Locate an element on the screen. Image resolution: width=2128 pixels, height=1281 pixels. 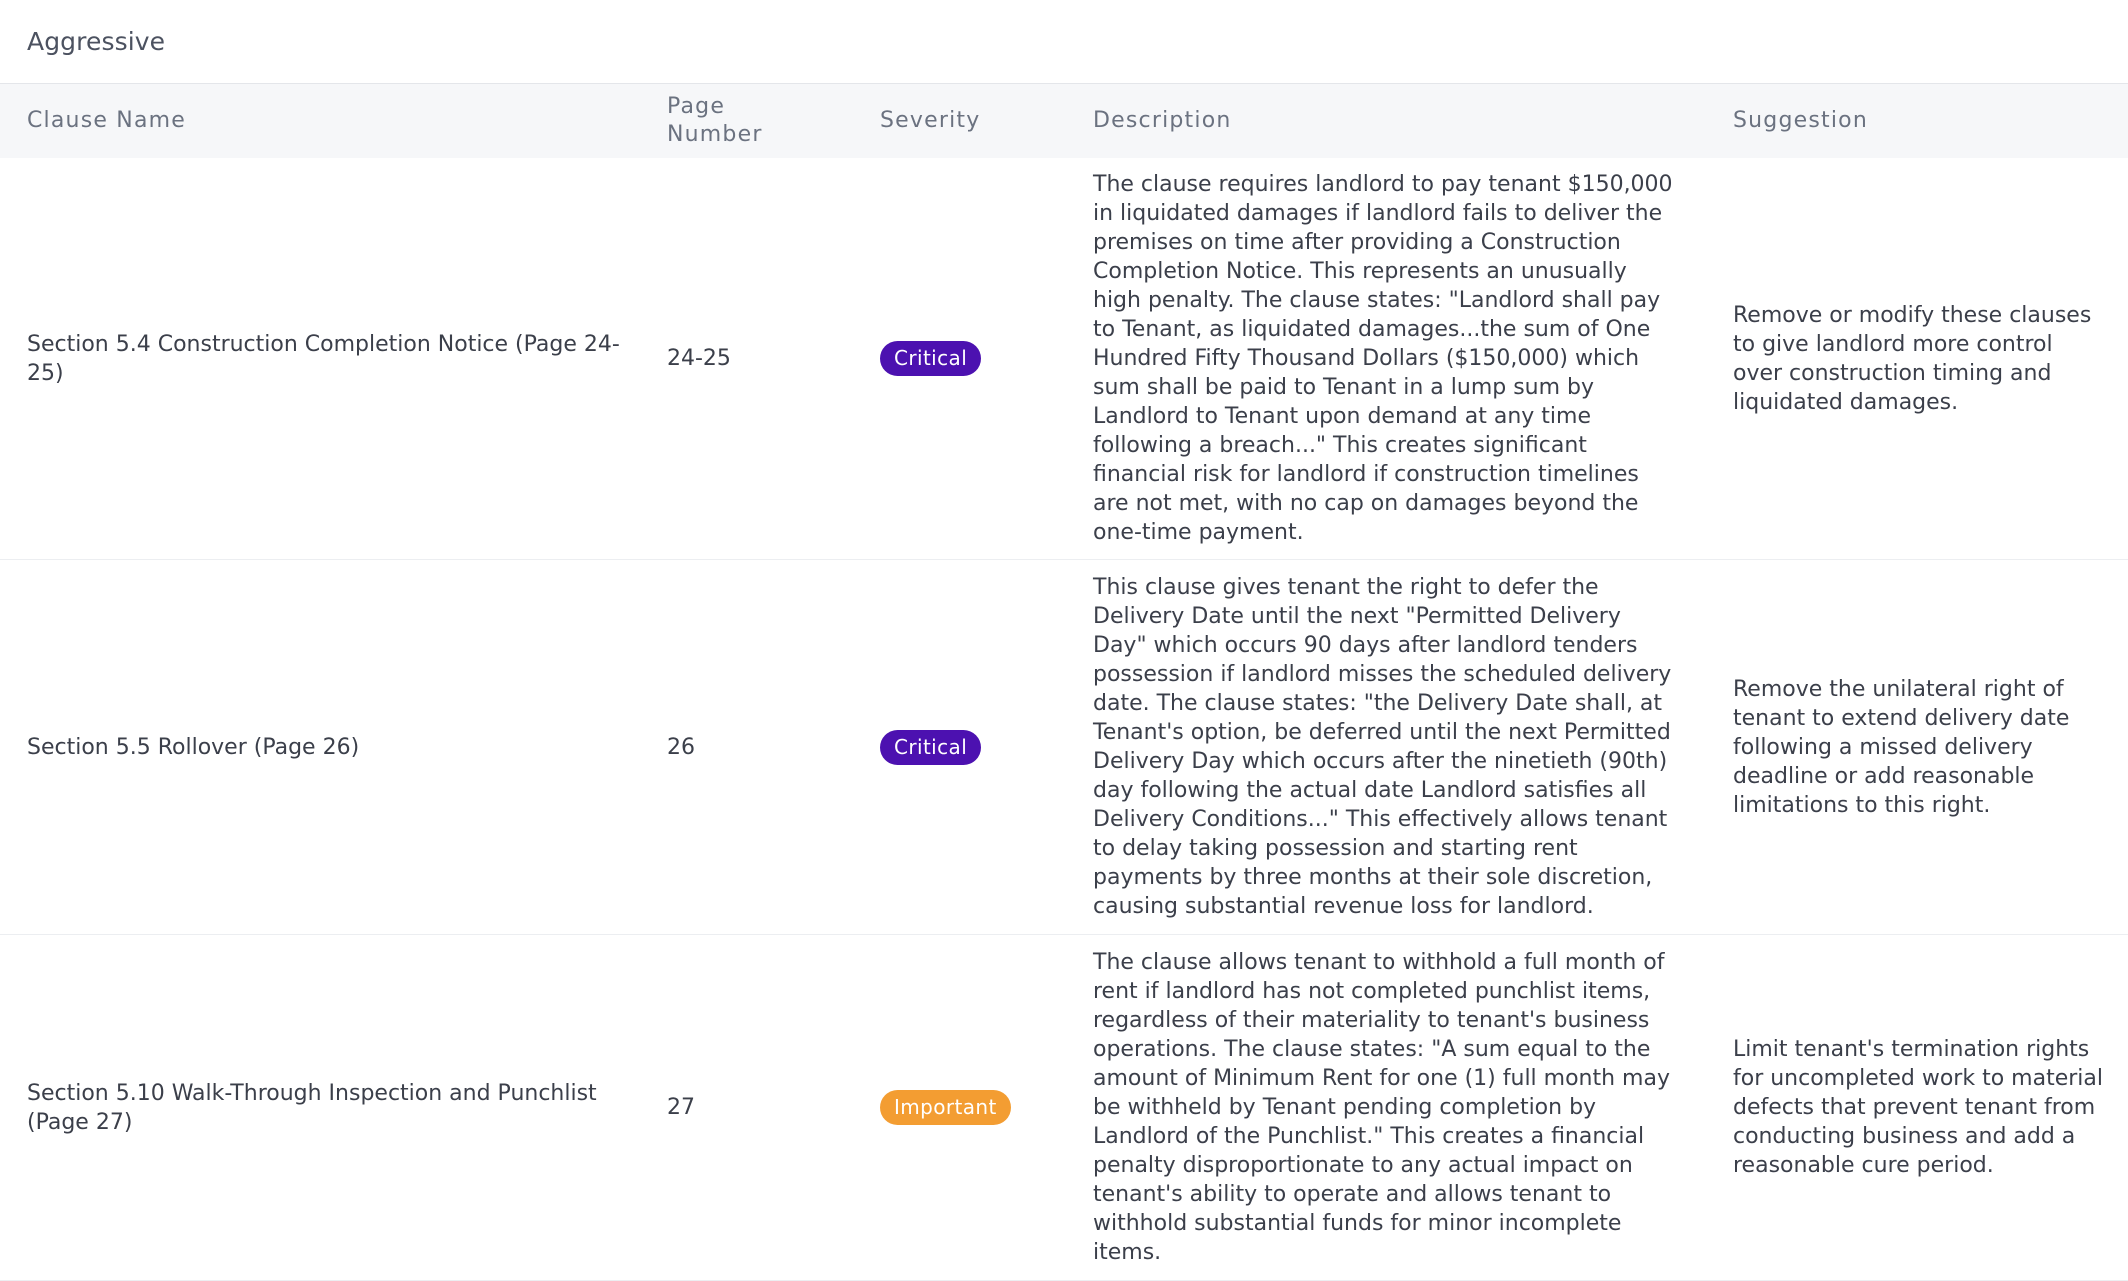
column-header-description: Description is located at coordinates (1386, 121).